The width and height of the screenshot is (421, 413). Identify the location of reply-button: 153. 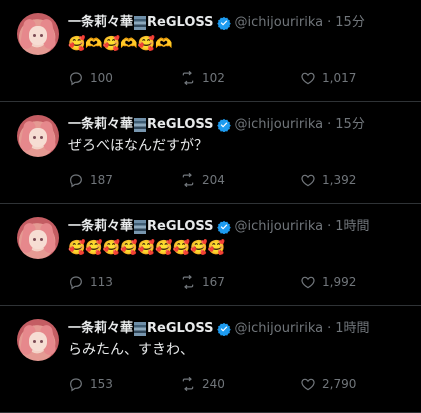
(90, 384).